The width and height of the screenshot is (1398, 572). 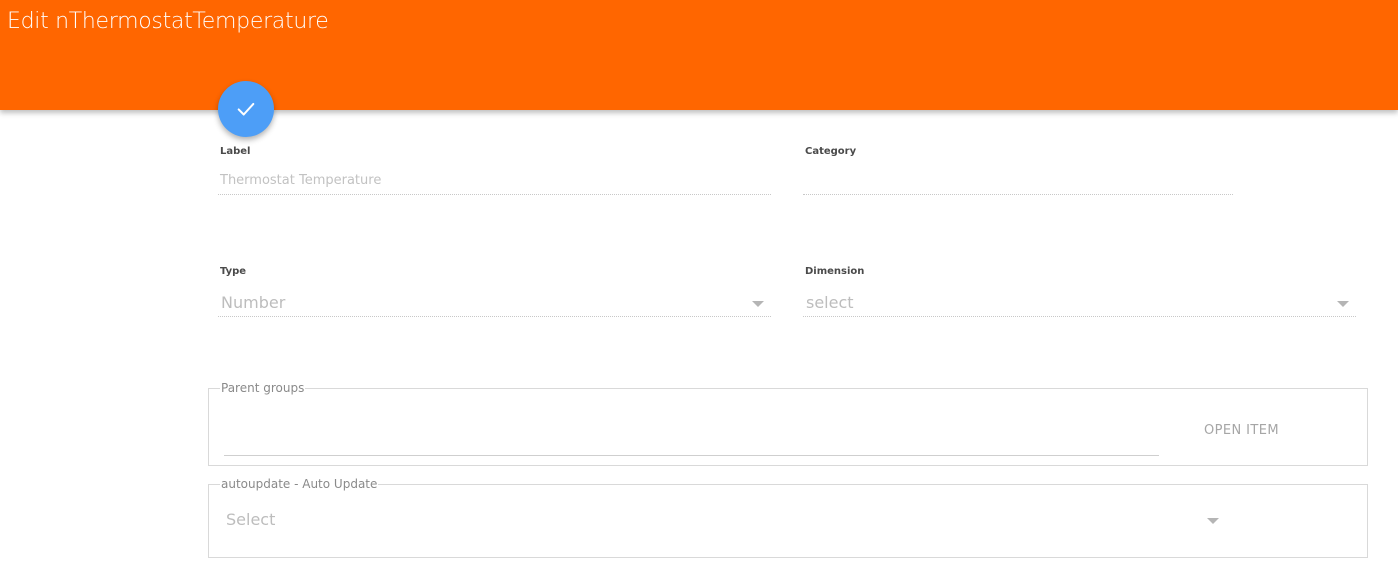 I want to click on category-field-label: Category, so click(x=831, y=151).